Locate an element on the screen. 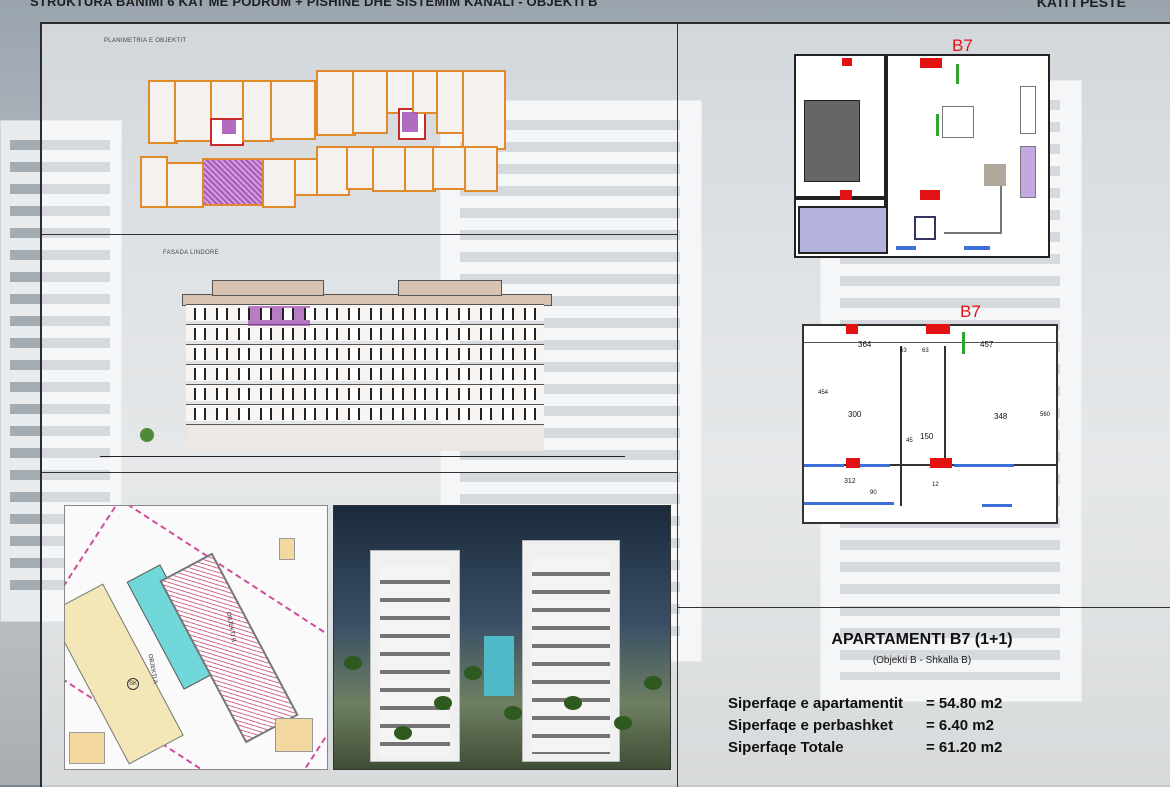 Image resolution: width=1170 pixels, height=787 pixels. dim-300: 300 is located at coordinates (855, 414).